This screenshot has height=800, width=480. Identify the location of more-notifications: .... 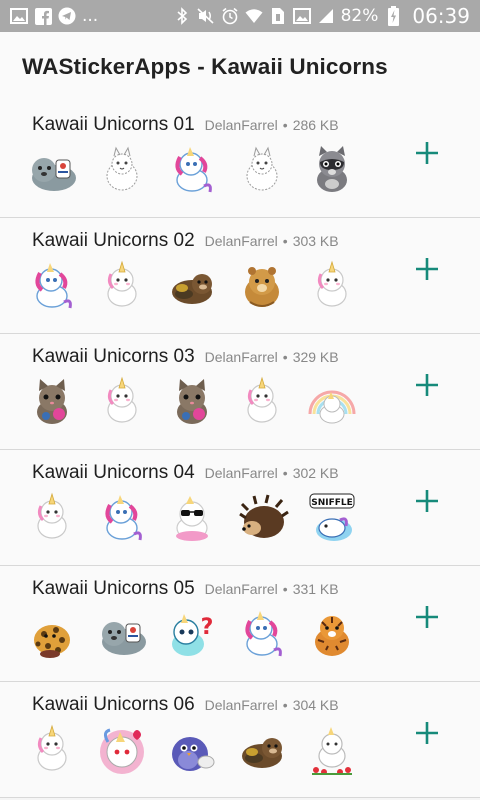
(90, 16).